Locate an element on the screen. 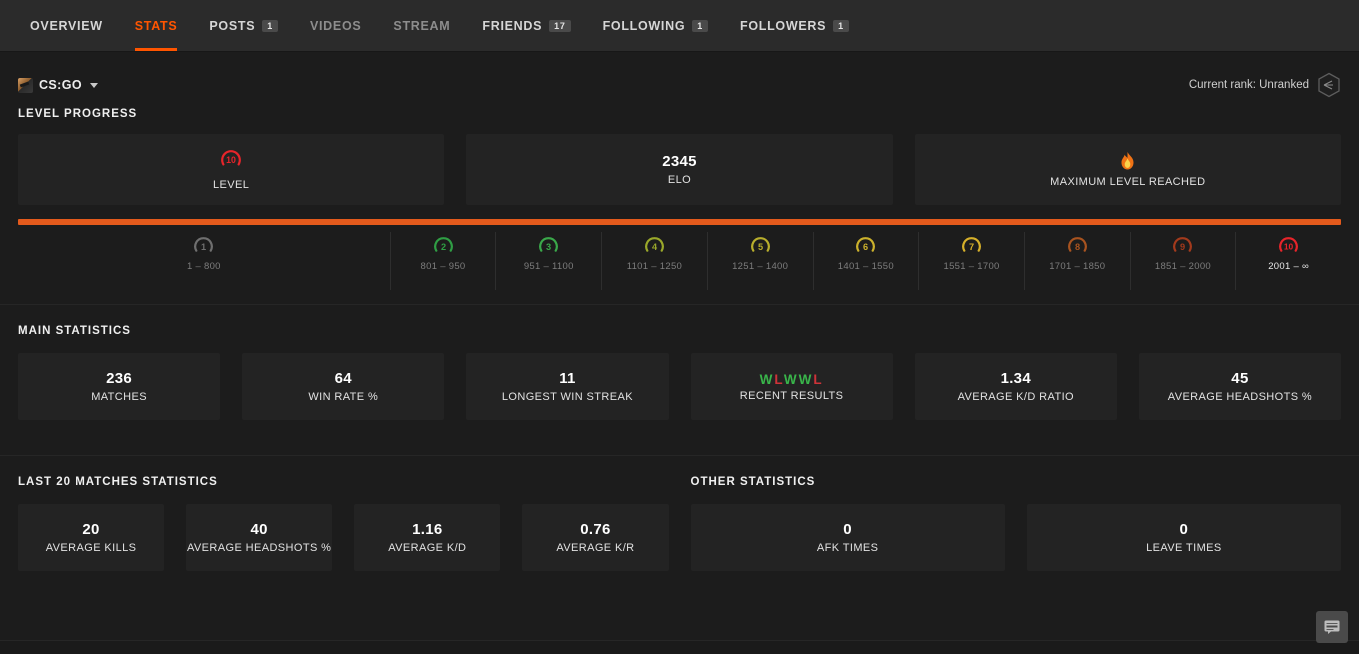  level-marker-4: 4 1101 – 1250 is located at coordinates (654, 261).